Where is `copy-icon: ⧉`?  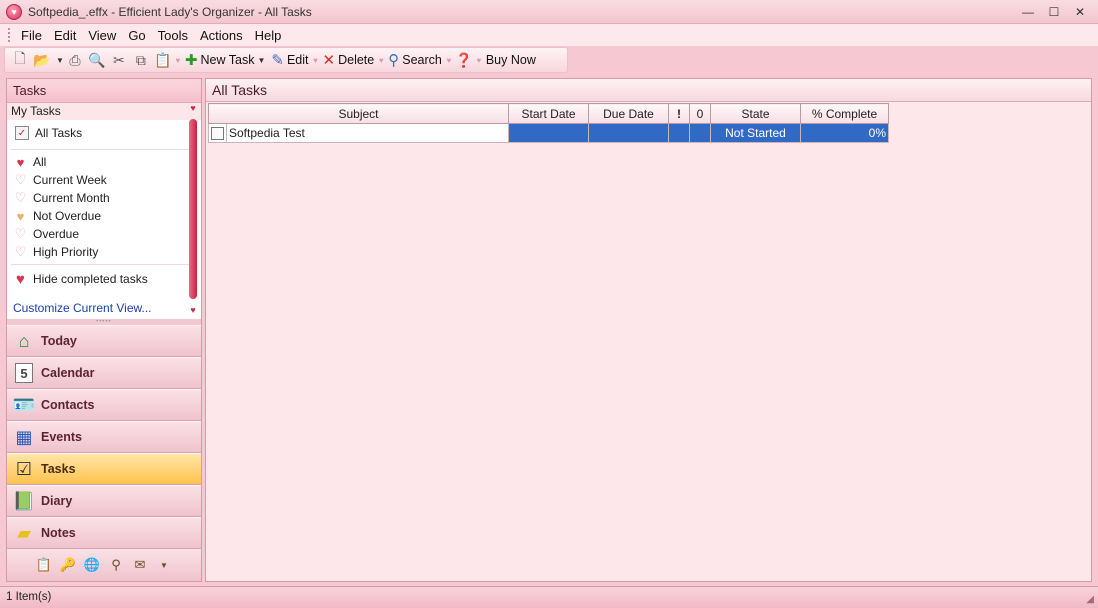 copy-icon: ⧉ is located at coordinates (141, 60).